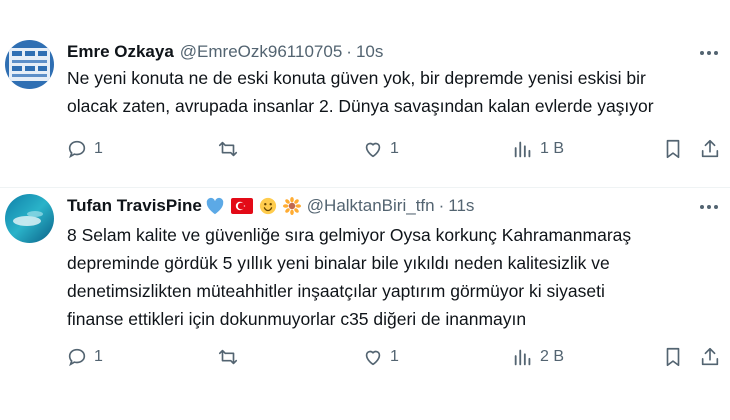 The width and height of the screenshot is (730, 420). What do you see at coordinates (369, 52) in the screenshot?
I see `timestamp: 10s` at bounding box center [369, 52].